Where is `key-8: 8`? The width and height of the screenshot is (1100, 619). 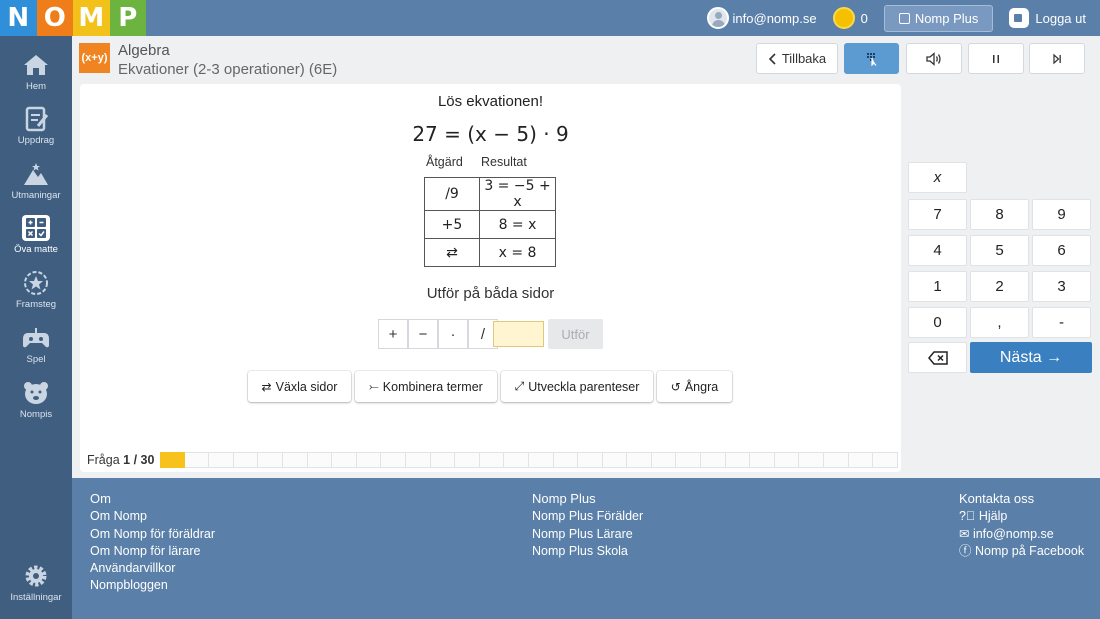
key-8: 8 is located at coordinates (999, 214).